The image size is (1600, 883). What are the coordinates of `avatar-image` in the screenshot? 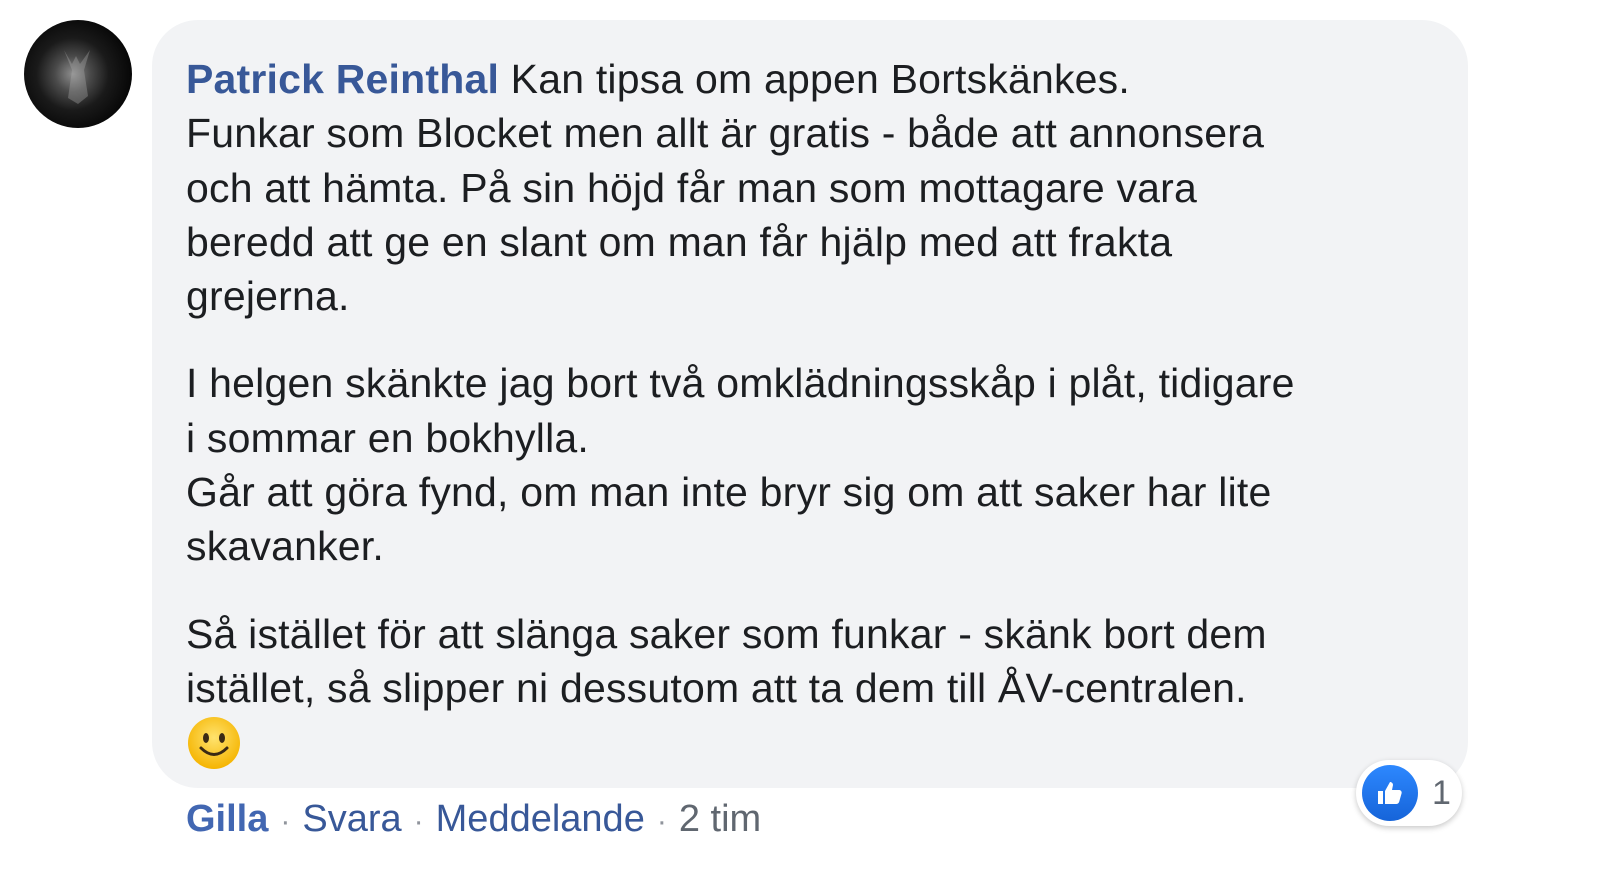 It's located at (77, 77).